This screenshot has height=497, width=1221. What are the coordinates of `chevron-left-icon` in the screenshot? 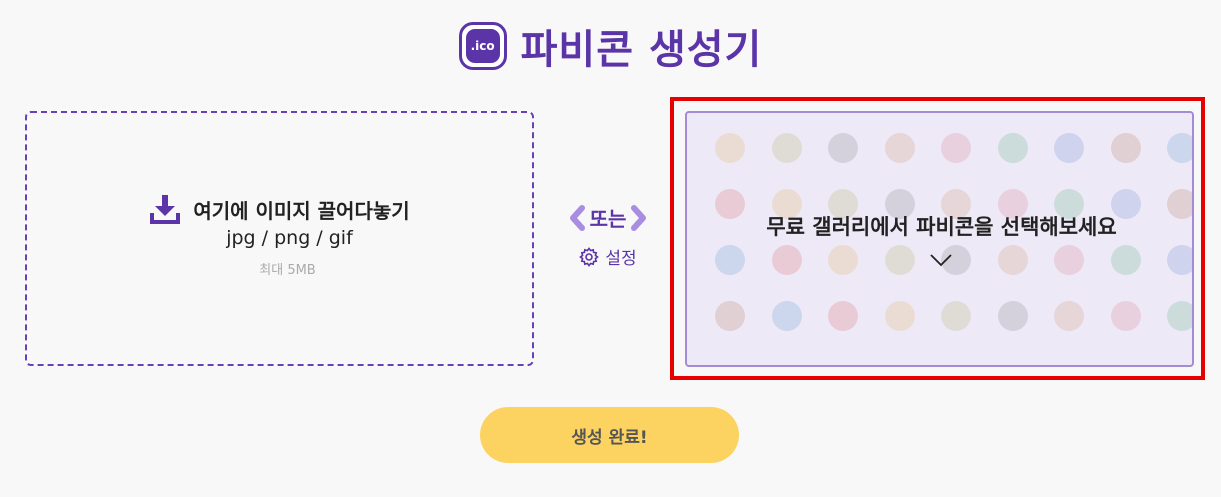 It's located at (577, 217).